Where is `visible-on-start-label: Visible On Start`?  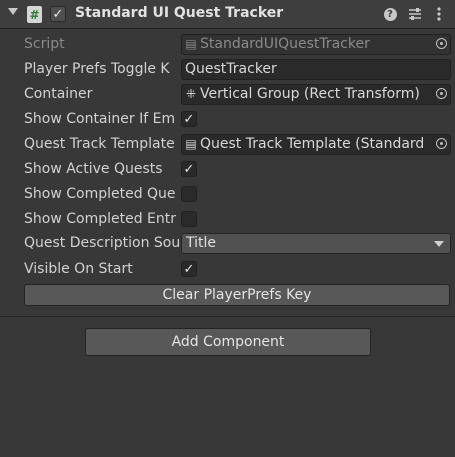 visible-on-start-label: Visible On Start is located at coordinates (78, 269).